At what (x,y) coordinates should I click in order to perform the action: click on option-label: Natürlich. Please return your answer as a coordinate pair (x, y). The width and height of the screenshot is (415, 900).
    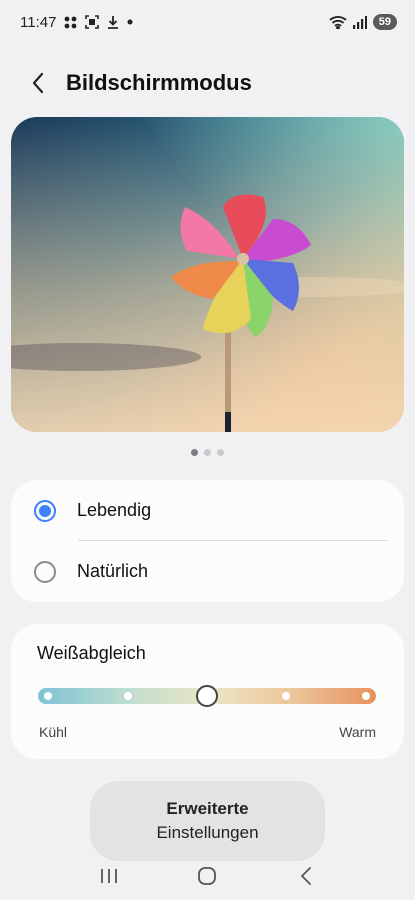
    Looking at the image, I should click on (113, 571).